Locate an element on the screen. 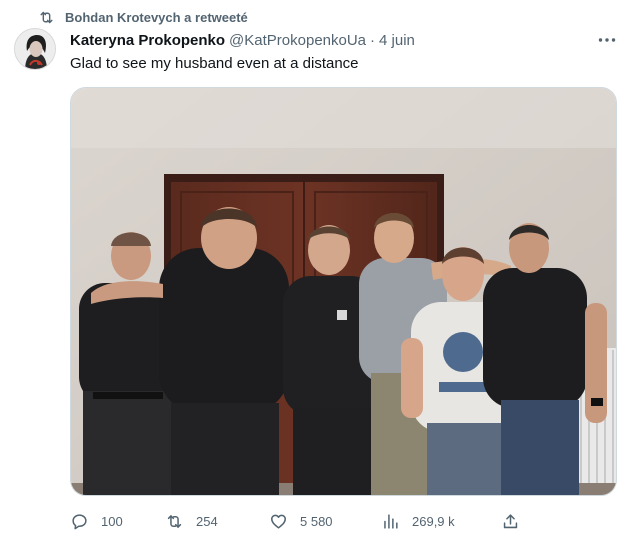 The image size is (640, 542). views-button: 269,9 k is located at coordinates (418, 521).